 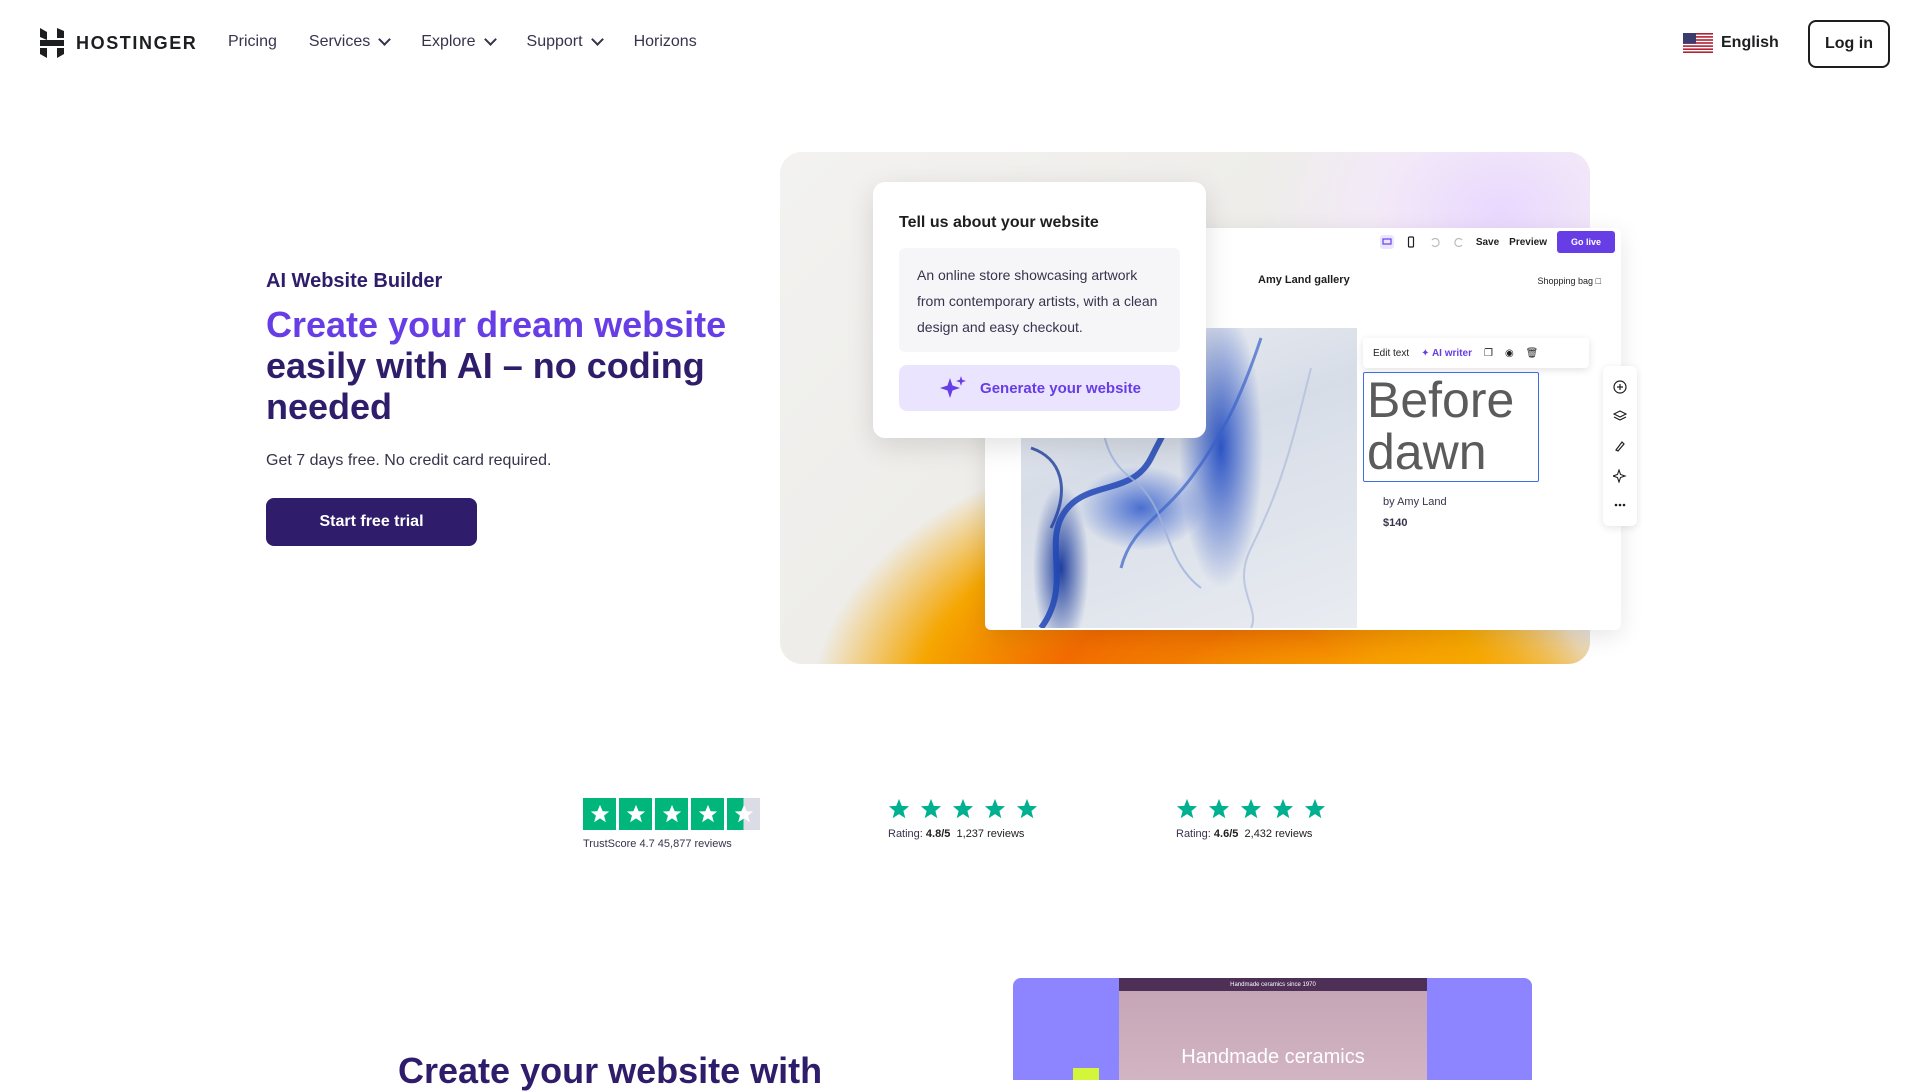 I want to click on nav-item-explore: Explore, so click(x=459, y=42).